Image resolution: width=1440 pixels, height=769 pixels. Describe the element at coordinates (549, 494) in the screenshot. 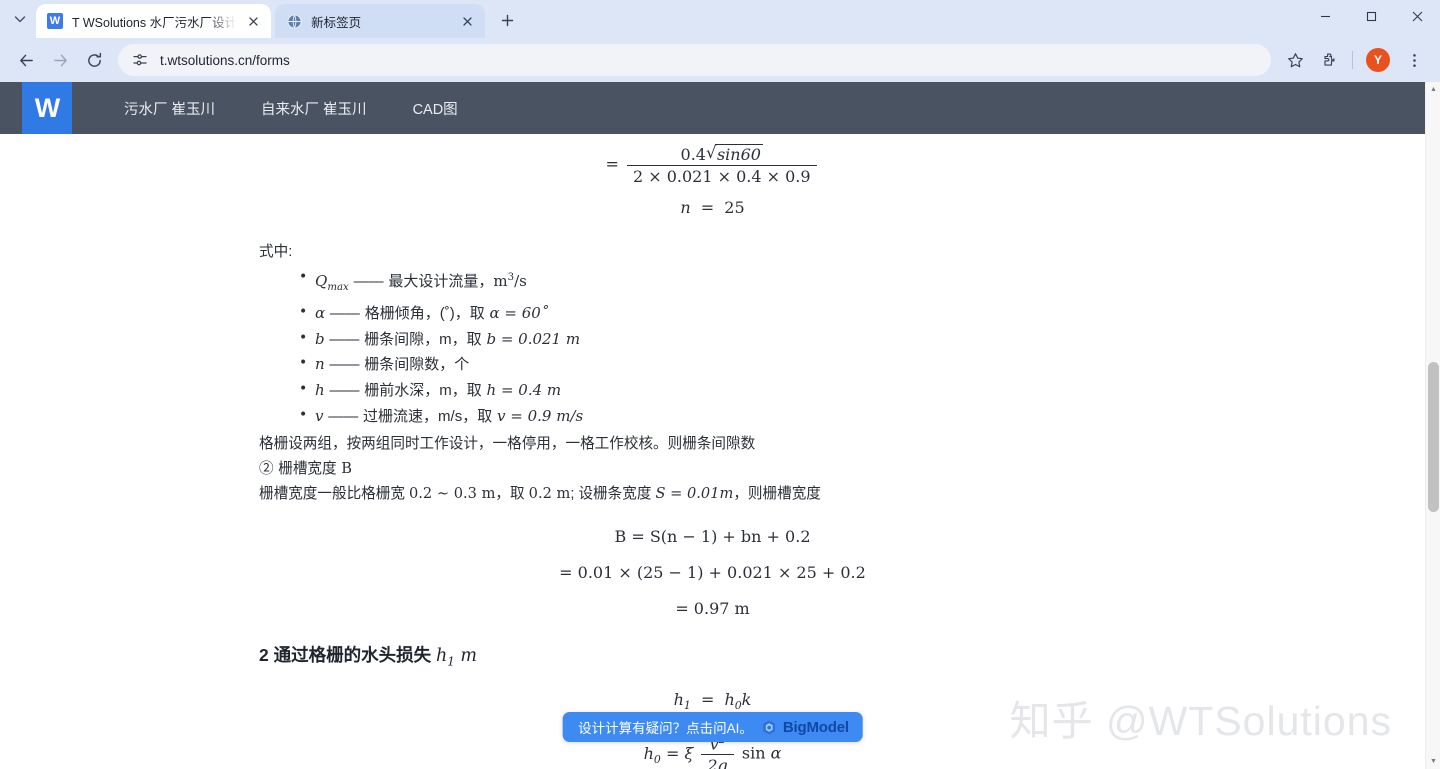

I see `width-take: 0.2 m` at that location.